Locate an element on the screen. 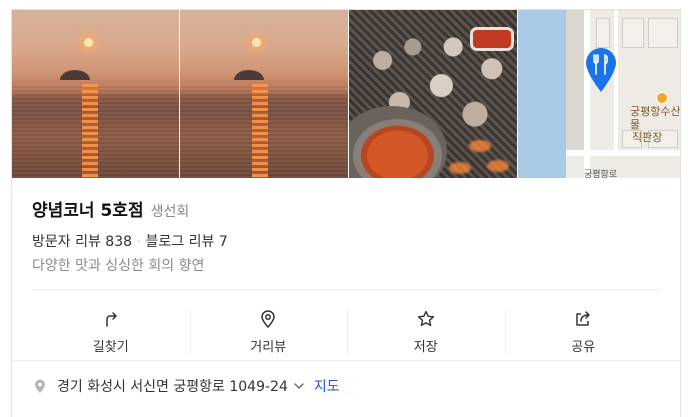  map-road-label: 궁평항로 is located at coordinates (601, 174).